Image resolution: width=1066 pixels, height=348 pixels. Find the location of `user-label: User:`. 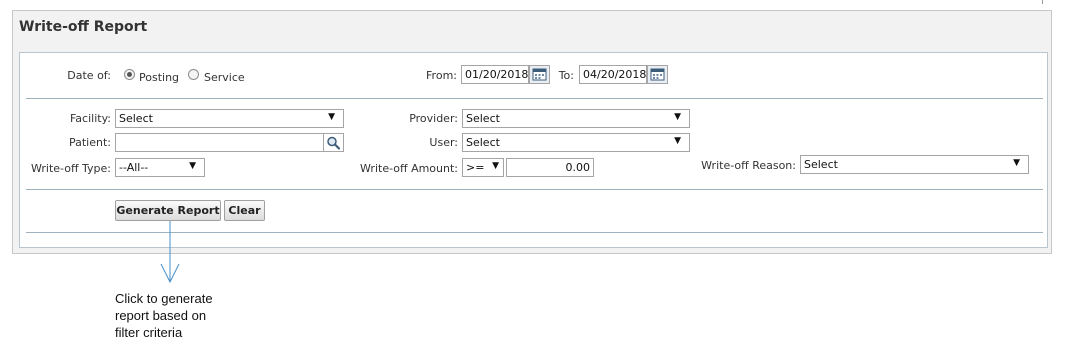

user-label: User: is located at coordinates (443, 142).